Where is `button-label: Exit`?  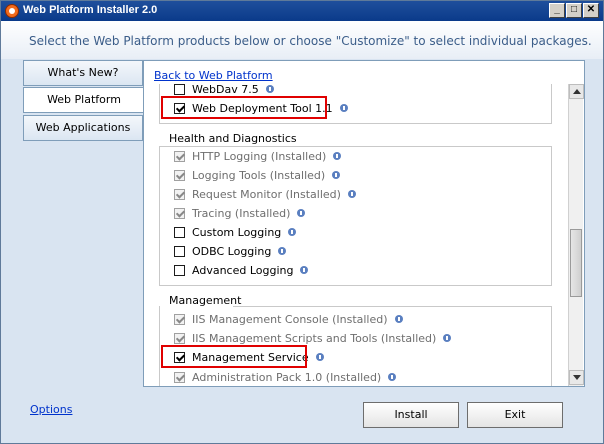 button-label: Exit is located at coordinates (515, 414).